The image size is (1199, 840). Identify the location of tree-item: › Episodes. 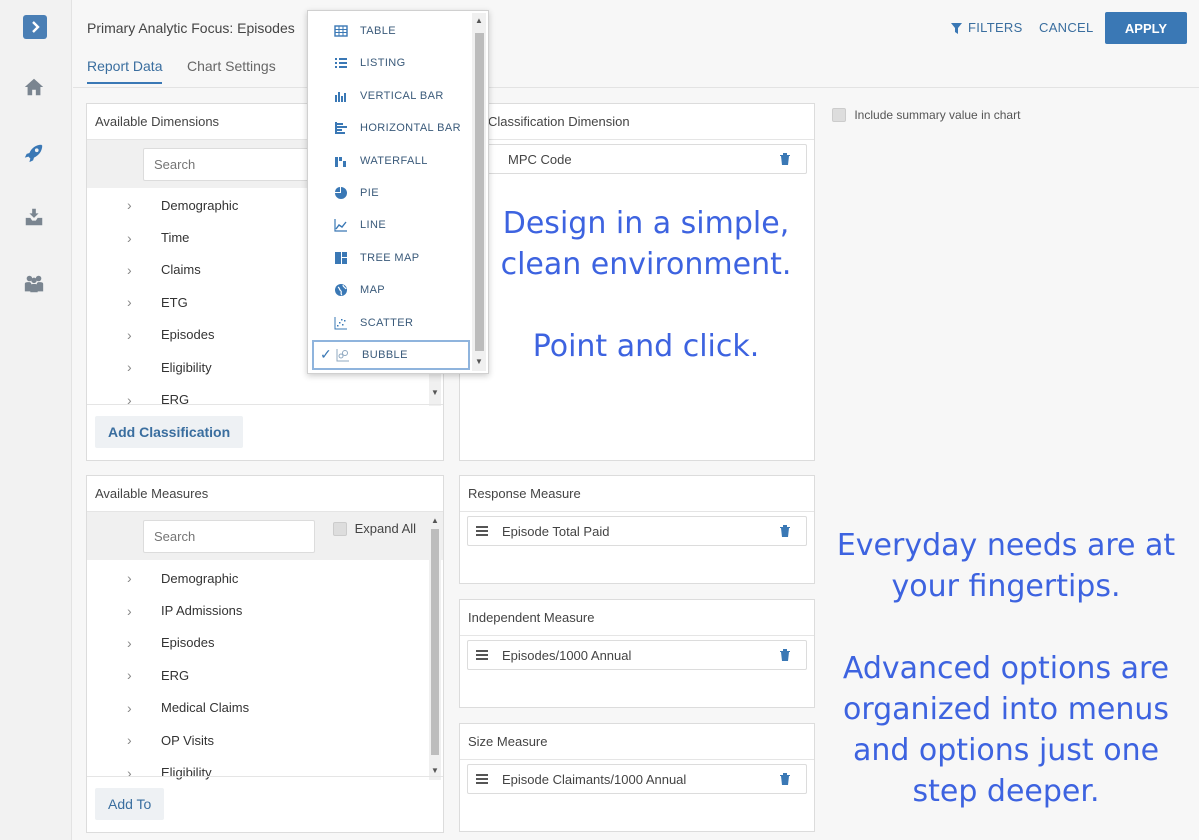
(257, 643).